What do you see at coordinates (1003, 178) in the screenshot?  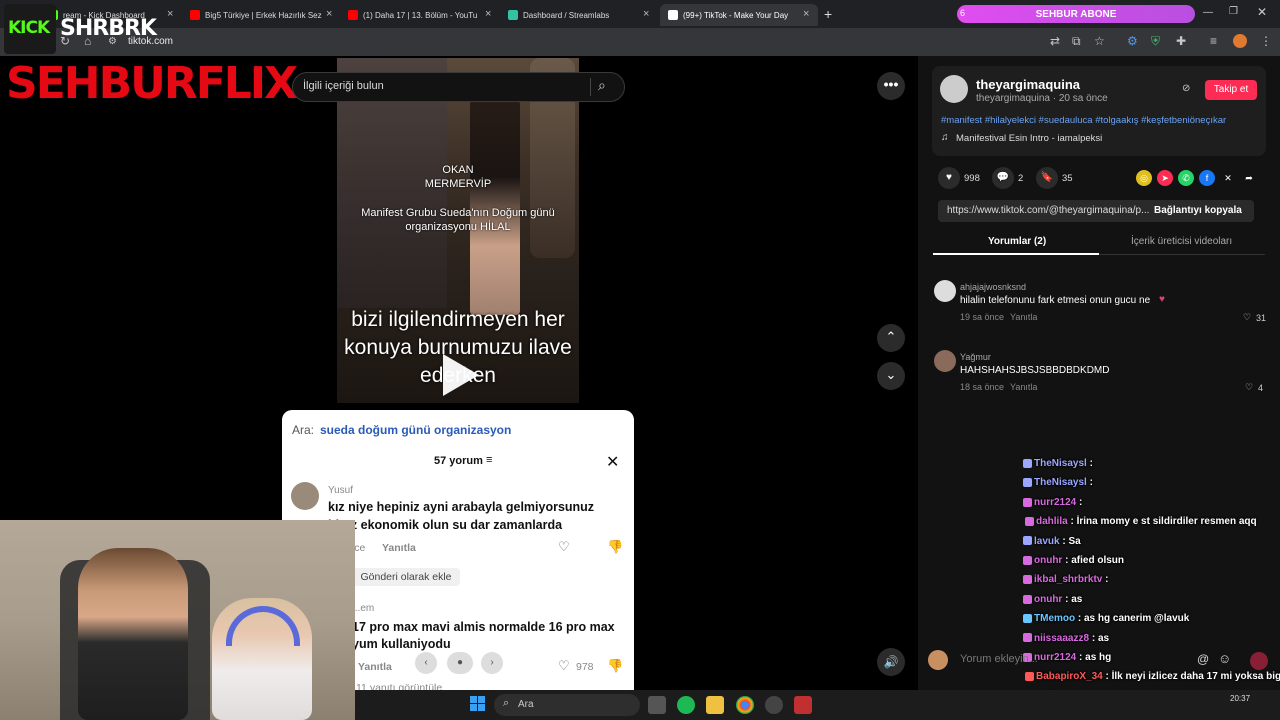 I see `comment-icon: 💬` at bounding box center [1003, 178].